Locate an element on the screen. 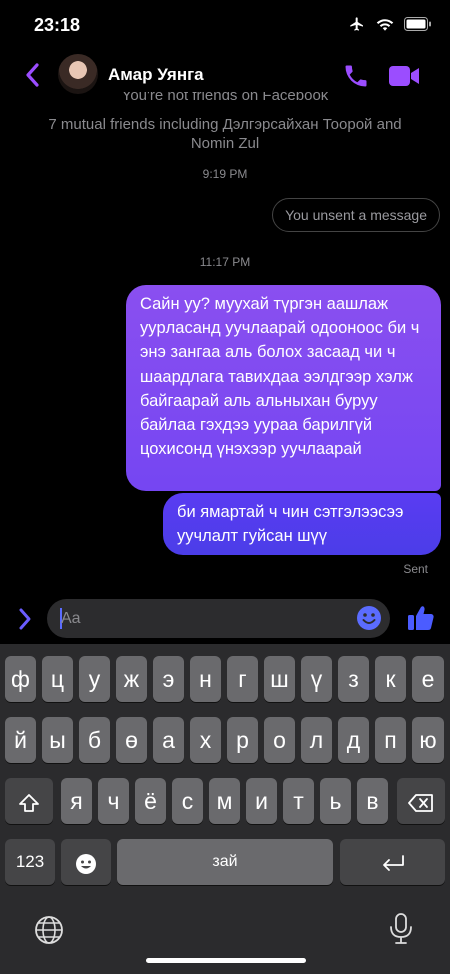 The width and height of the screenshot is (450, 974). call-button is located at coordinates (356, 78).